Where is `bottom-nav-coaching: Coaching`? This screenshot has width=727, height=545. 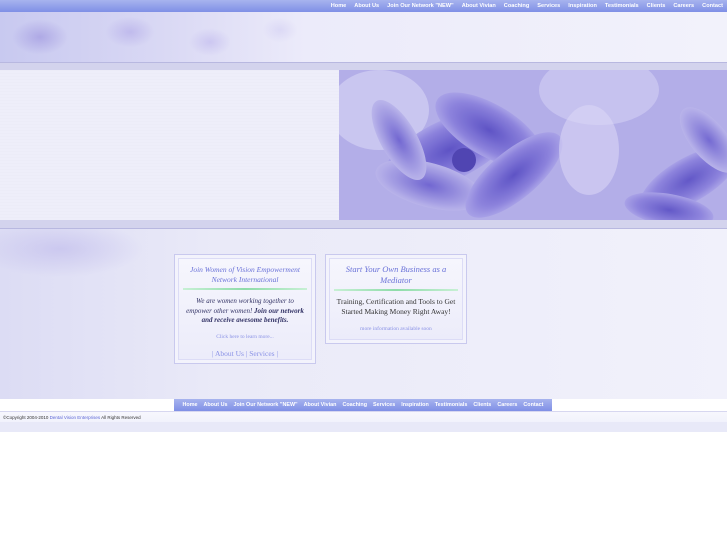 bottom-nav-coaching: Coaching is located at coordinates (354, 405).